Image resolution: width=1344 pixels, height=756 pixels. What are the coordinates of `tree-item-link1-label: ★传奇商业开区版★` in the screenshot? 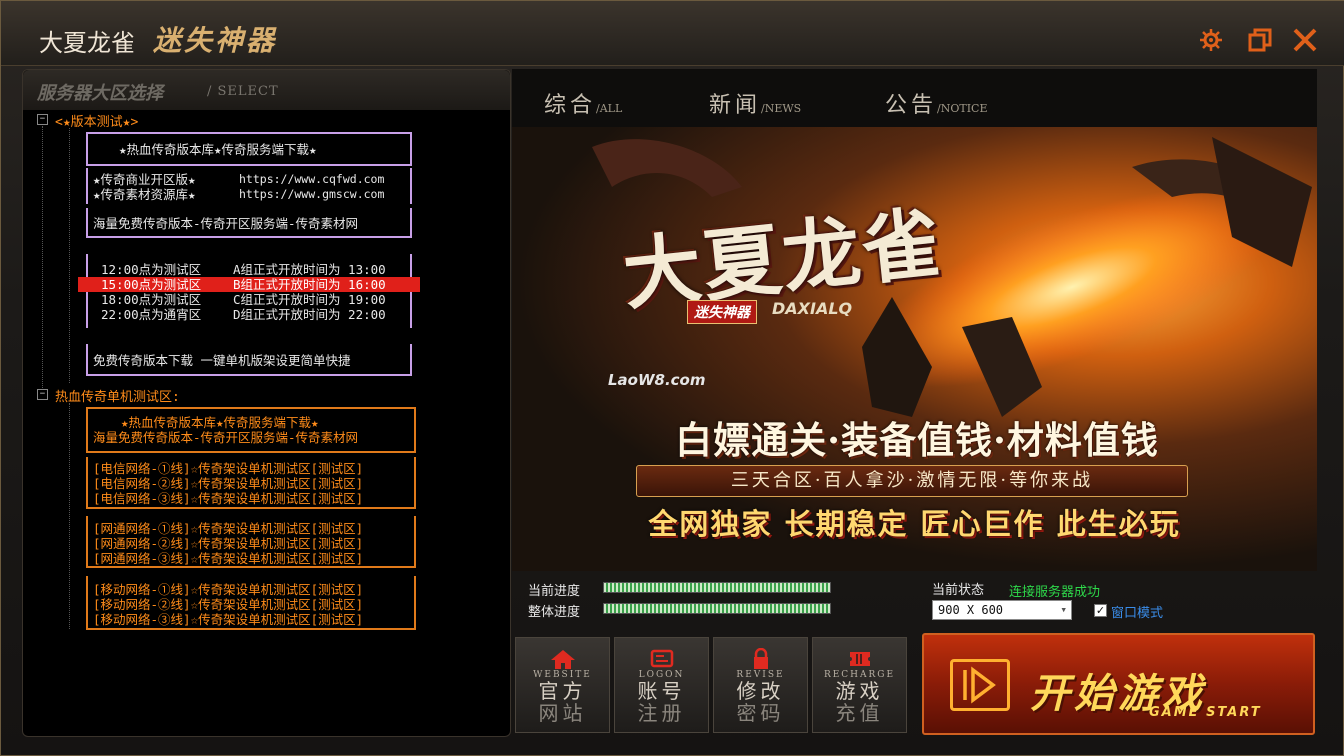 It's located at (144, 179).